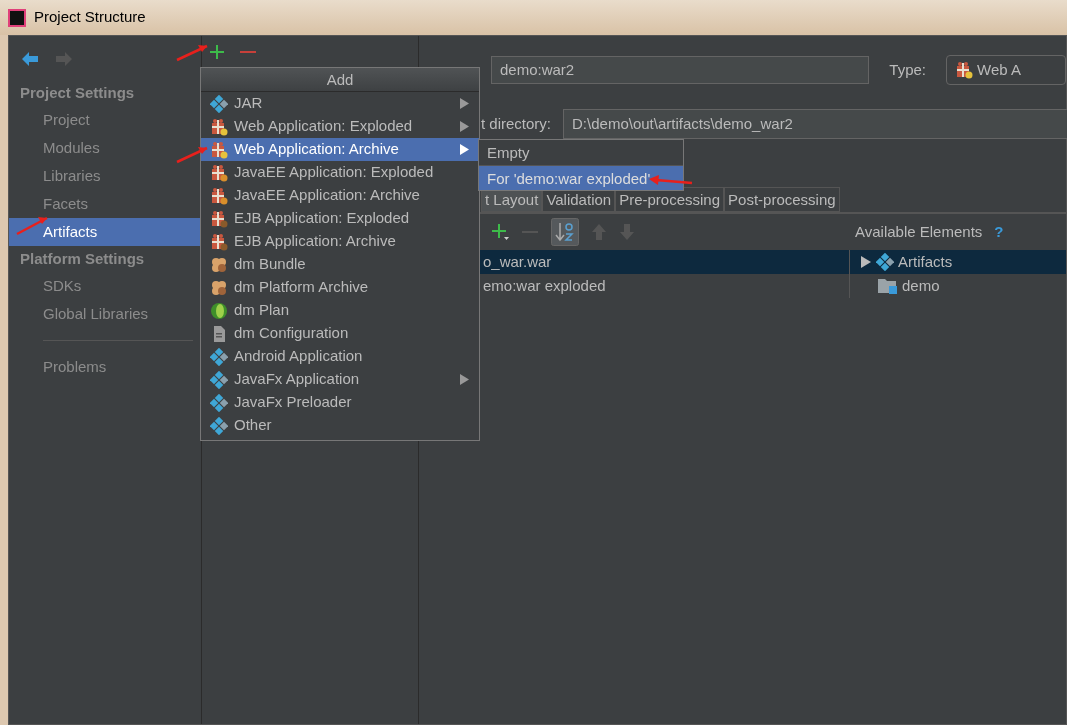 The width and height of the screenshot is (1067, 725). What do you see at coordinates (671, 180) in the screenshot?
I see `annotation-arrow` at bounding box center [671, 180].